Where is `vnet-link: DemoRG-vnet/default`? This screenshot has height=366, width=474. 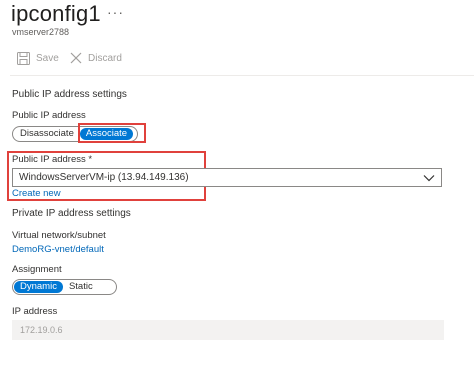 vnet-link: DemoRG-vnet/default is located at coordinates (58, 249).